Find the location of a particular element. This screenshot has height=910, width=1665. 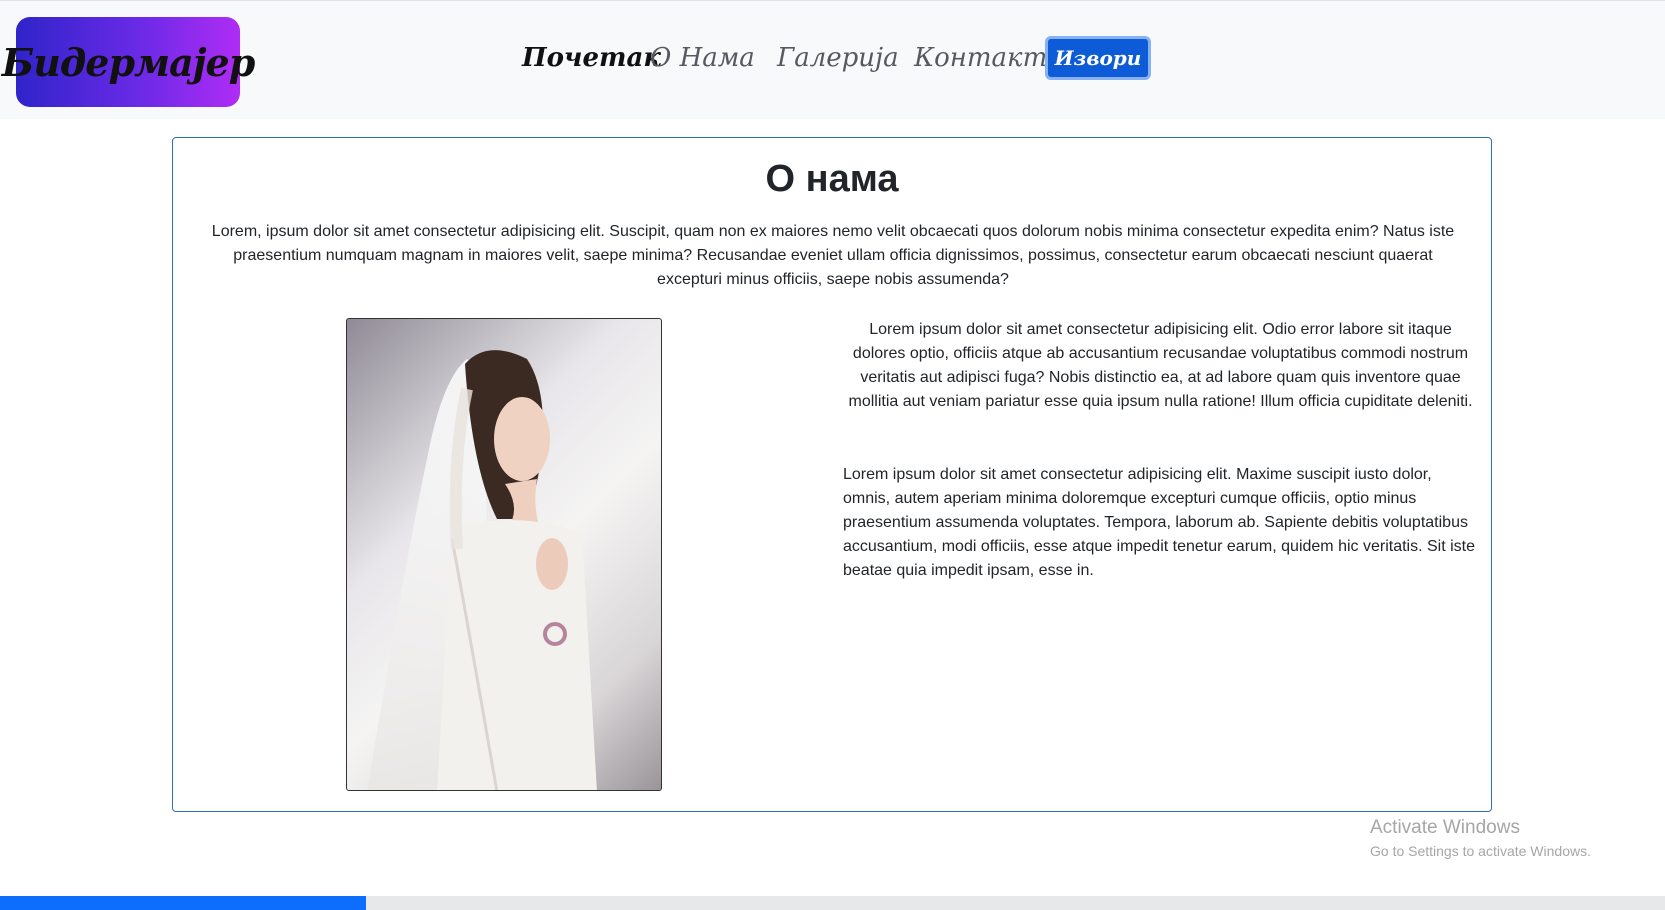

watermark-title: Activate Windows is located at coordinates (1445, 827).